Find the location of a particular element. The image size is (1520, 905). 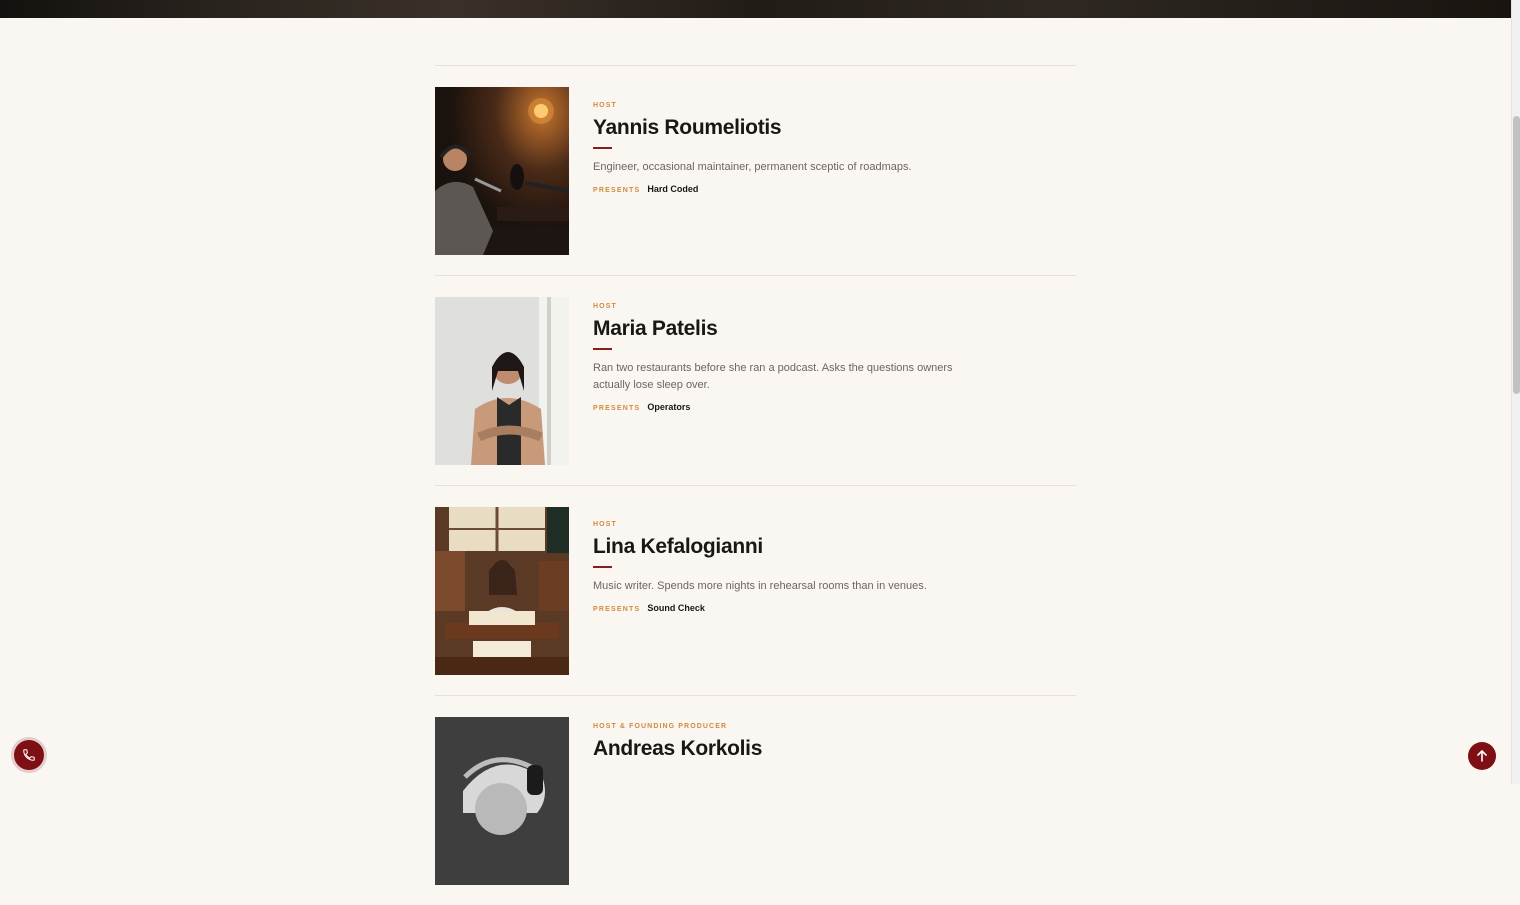

host-presents: PRESENTS Hard Coded is located at coordinates (813, 189).